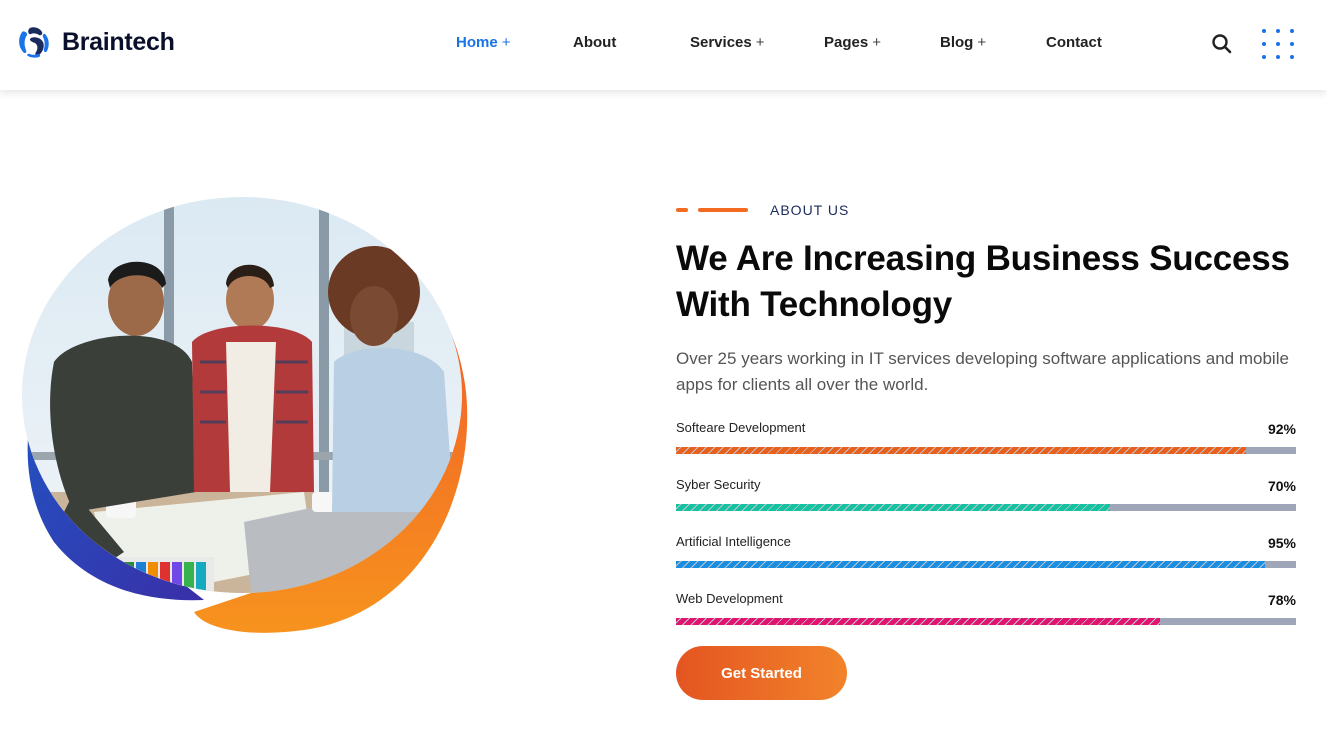  What do you see at coordinates (810, 210) in the screenshot?
I see `eyebrow-text: ABOUT US` at bounding box center [810, 210].